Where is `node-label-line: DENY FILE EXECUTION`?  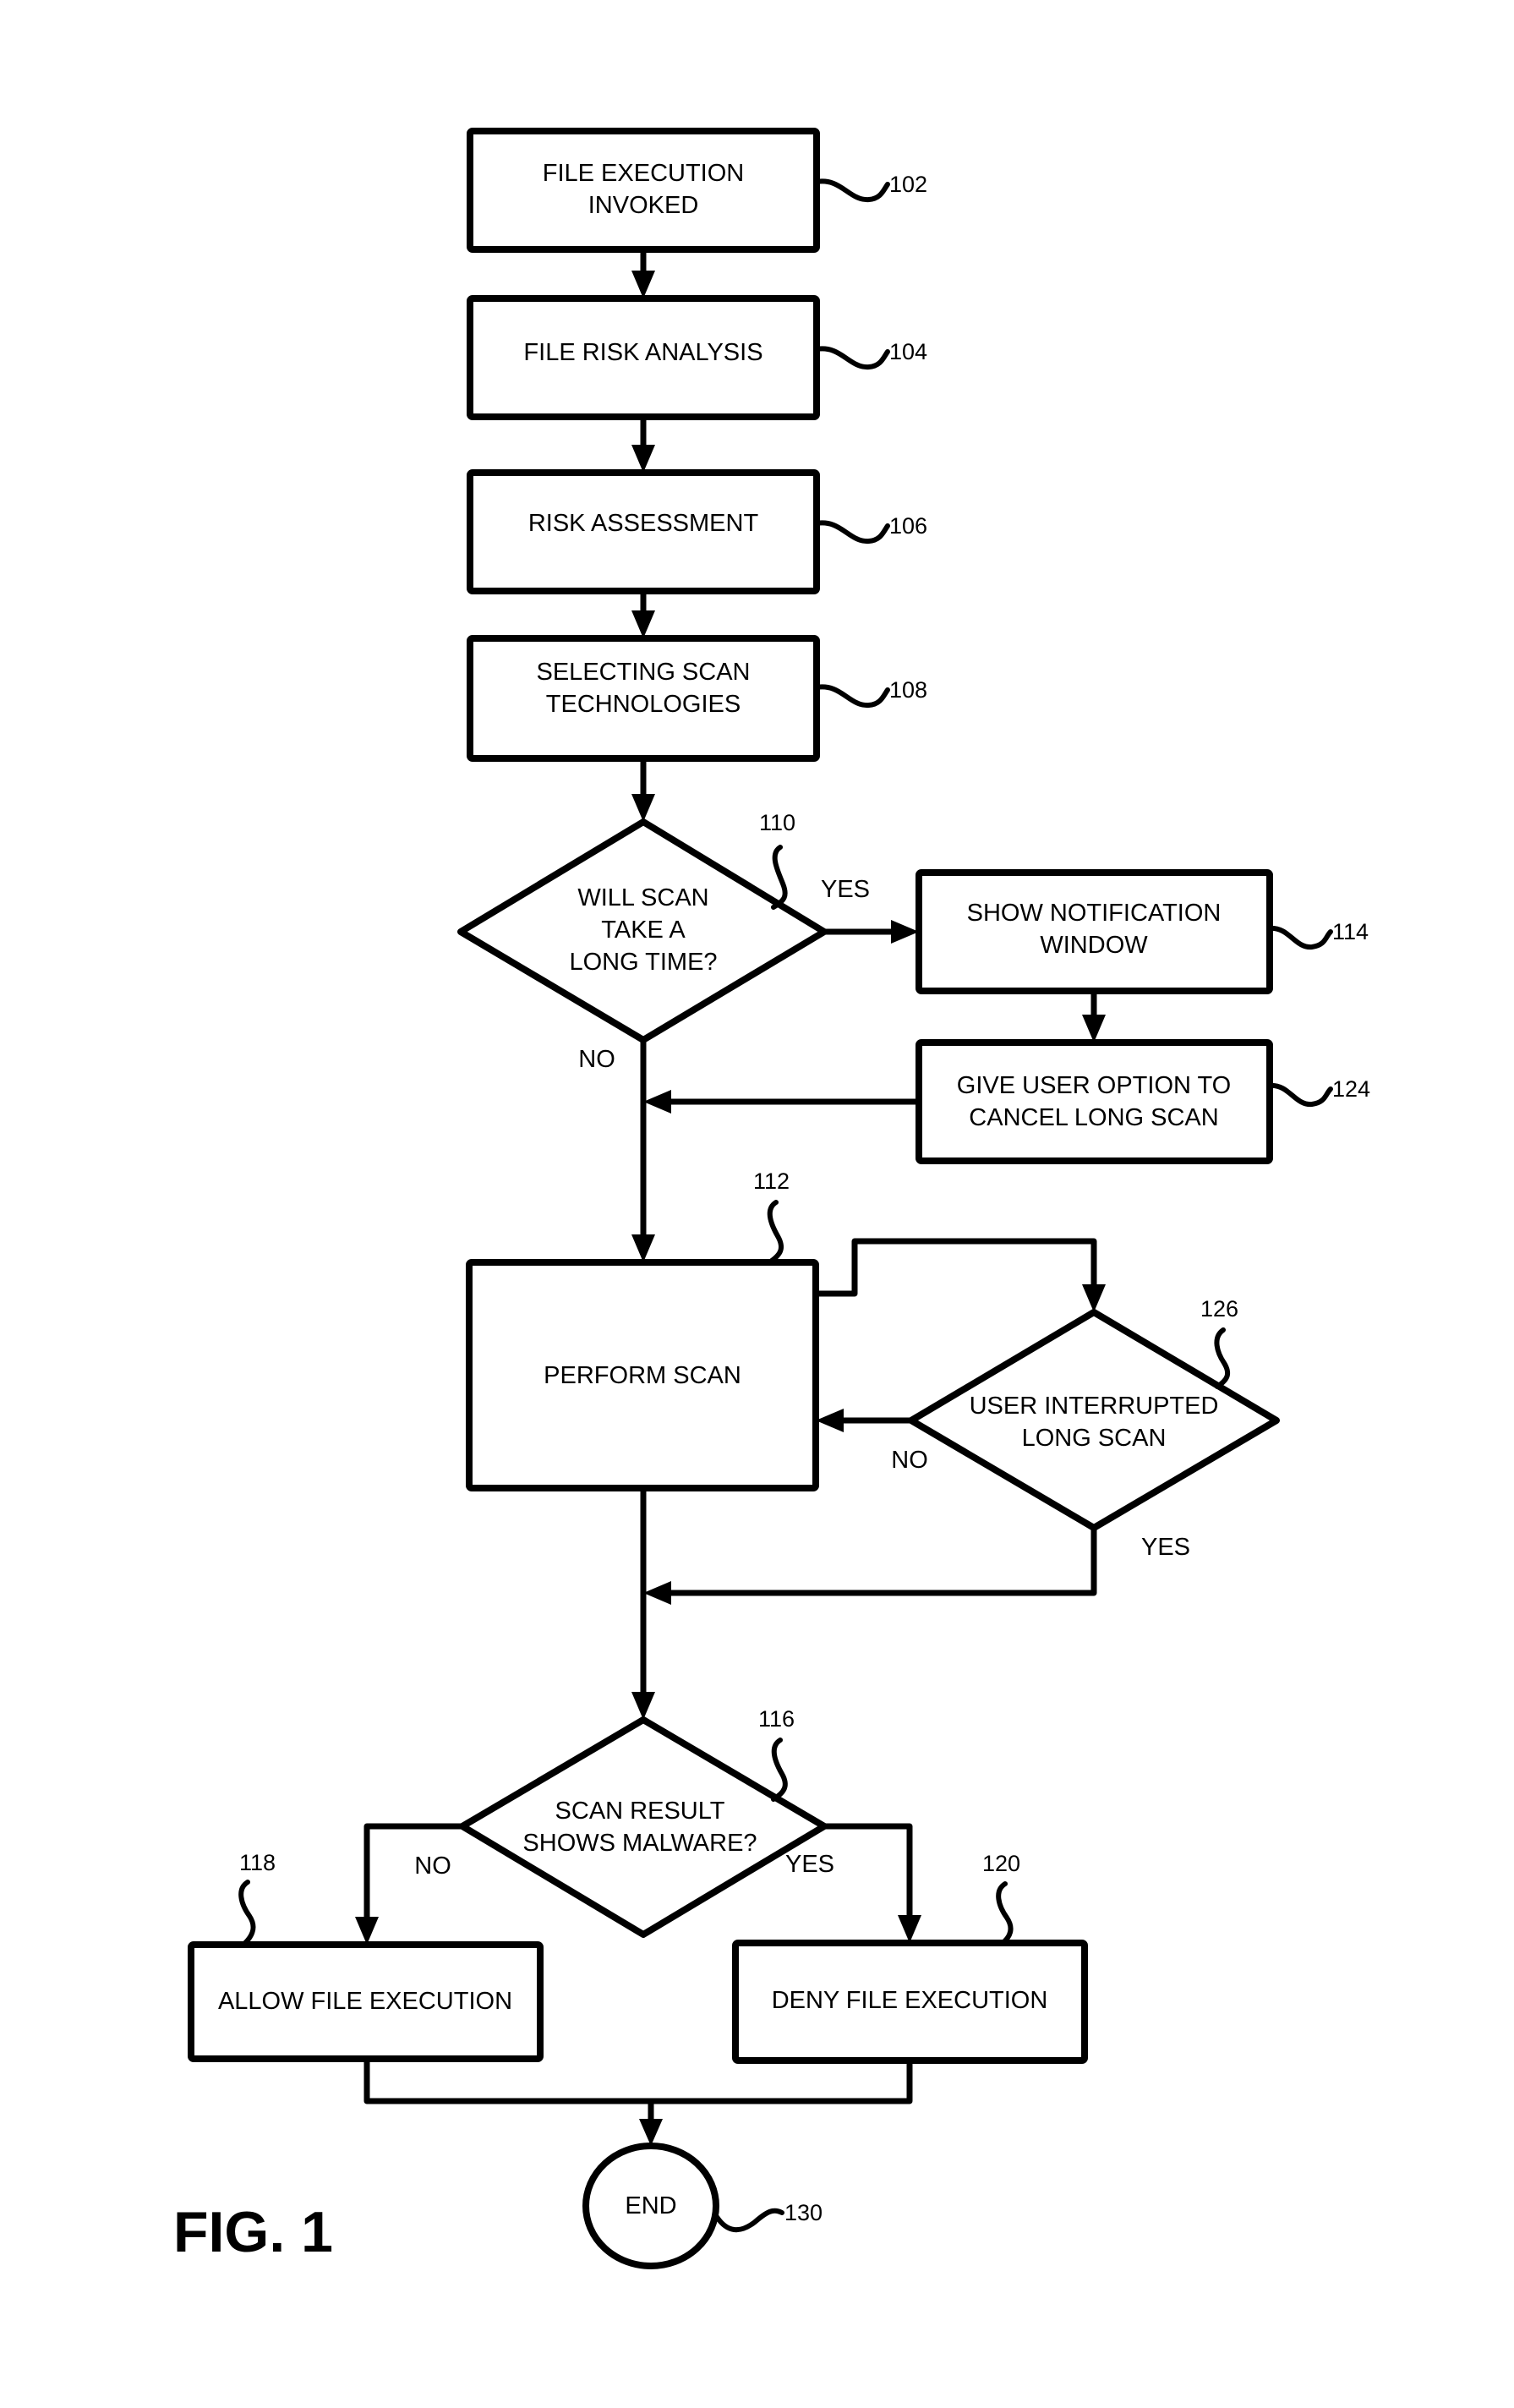 node-label-line: DENY FILE EXECUTION is located at coordinates (910, 2000).